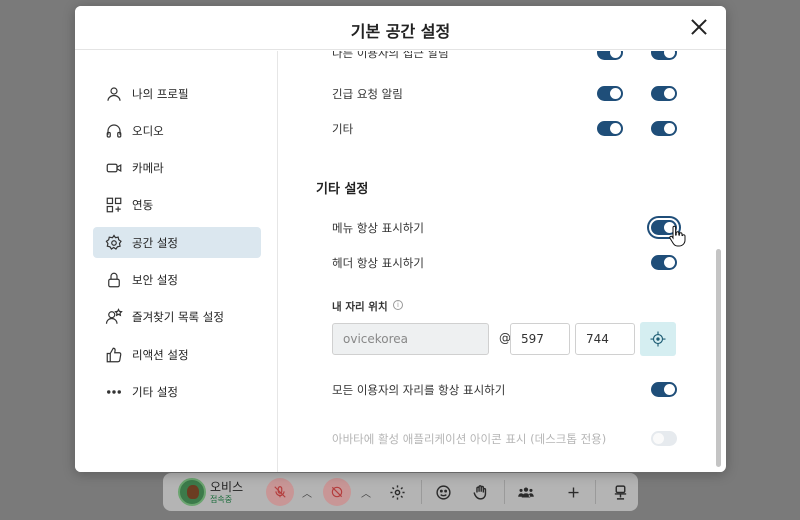 The width and height of the screenshot is (800, 520). Describe the element at coordinates (114, 280) in the screenshot. I see `lock-icon` at that location.